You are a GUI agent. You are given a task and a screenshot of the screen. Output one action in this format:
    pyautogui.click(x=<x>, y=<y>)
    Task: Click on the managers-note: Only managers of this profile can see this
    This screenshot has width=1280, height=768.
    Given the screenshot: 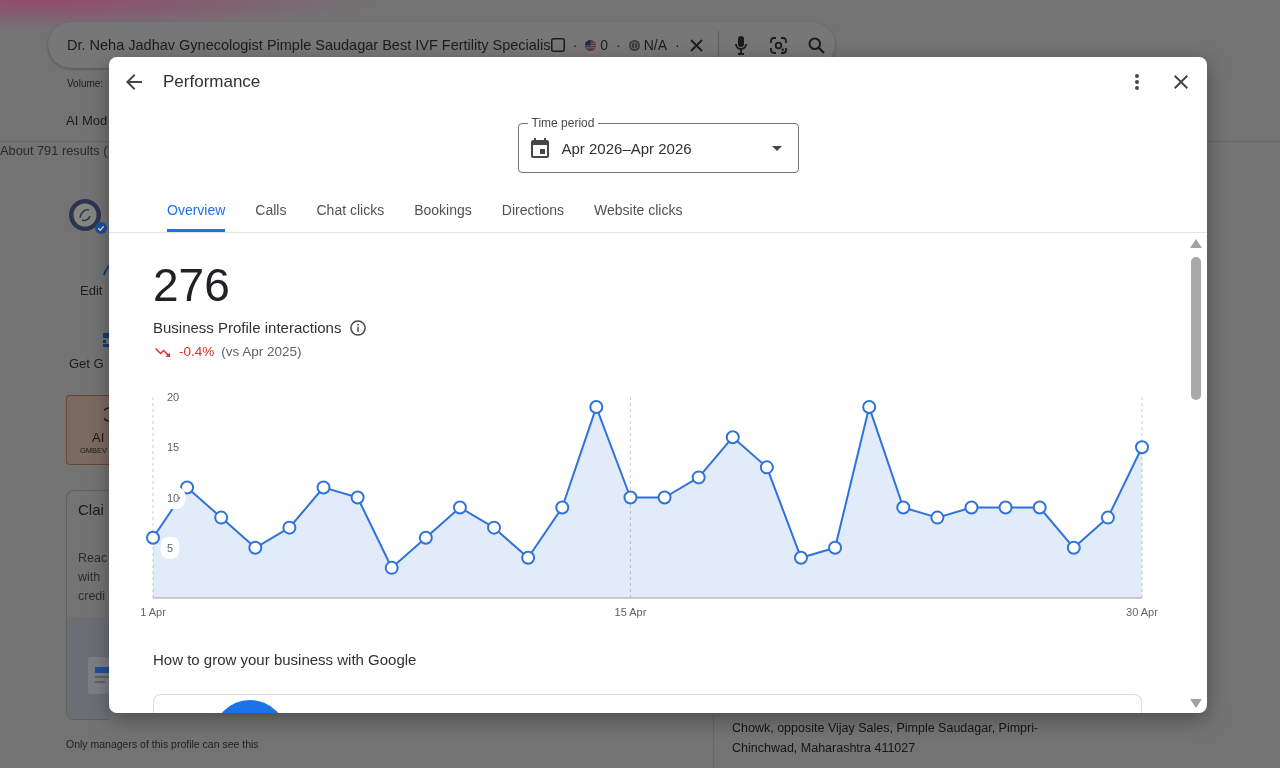 What is the action you would take?
    pyautogui.click(x=162, y=744)
    